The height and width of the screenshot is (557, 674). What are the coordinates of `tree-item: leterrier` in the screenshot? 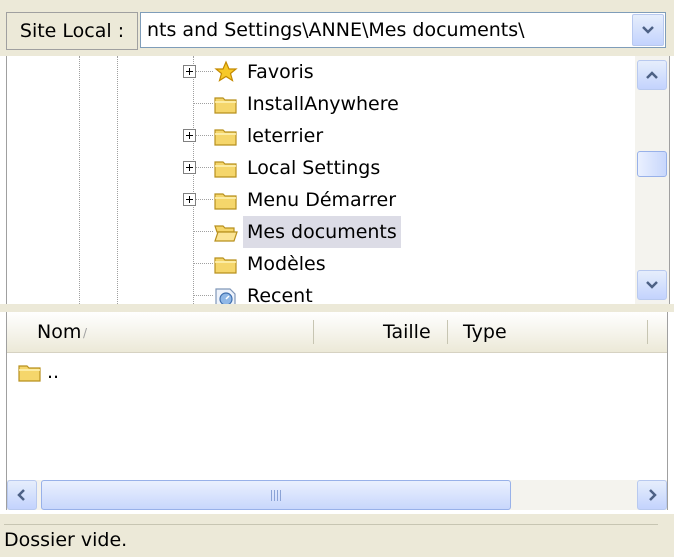 It's located at (317, 136).